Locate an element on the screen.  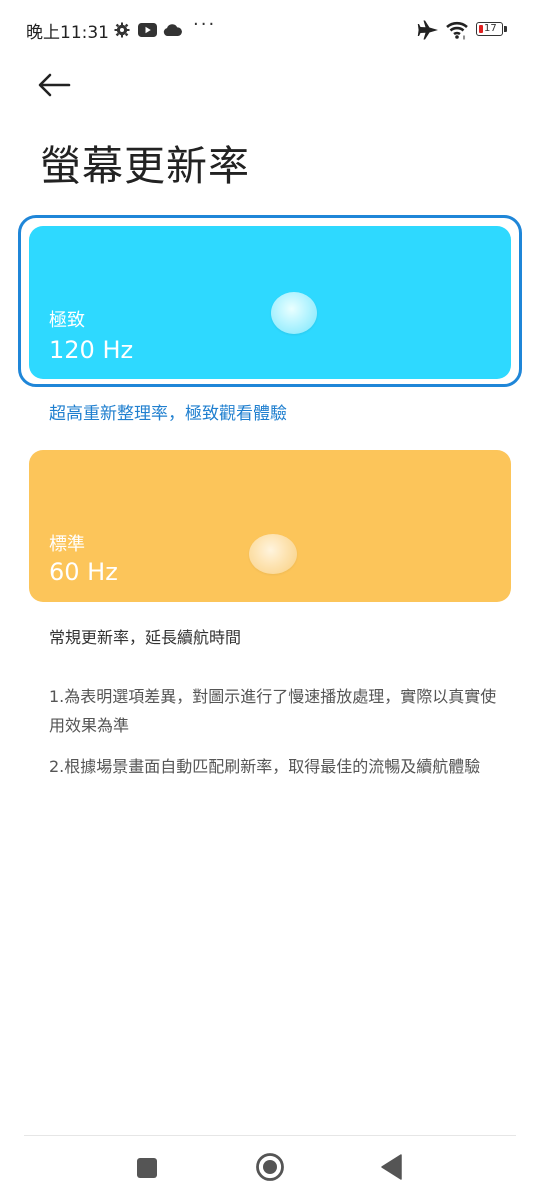
note-text: 1.為表明選項差異，對圖示進行了慢速播放處理，實際以真實使用效果為準 is located at coordinates (273, 711).